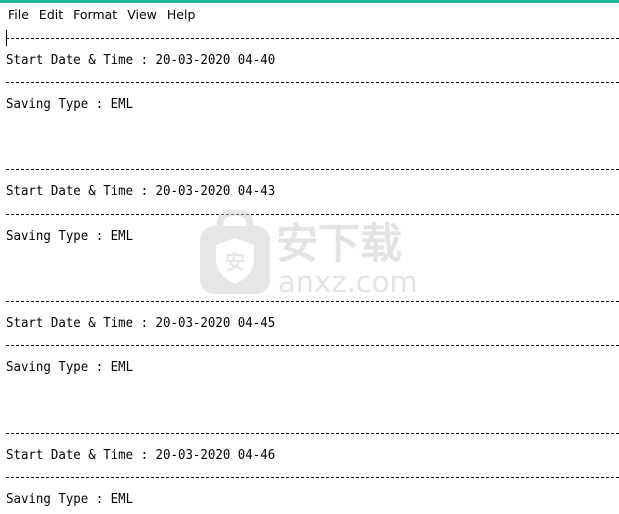  What do you see at coordinates (142, 15) in the screenshot?
I see `menu-view: View` at bounding box center [142, 15].